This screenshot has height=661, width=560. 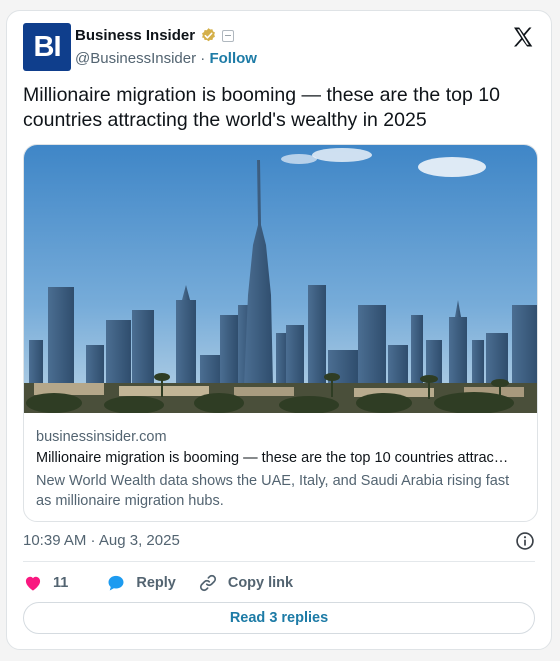 What do you see at coordinates (279, 618) in the screenshot?
I see `read-replies-button: Read 3 replies` at bounding box center [279, 618].